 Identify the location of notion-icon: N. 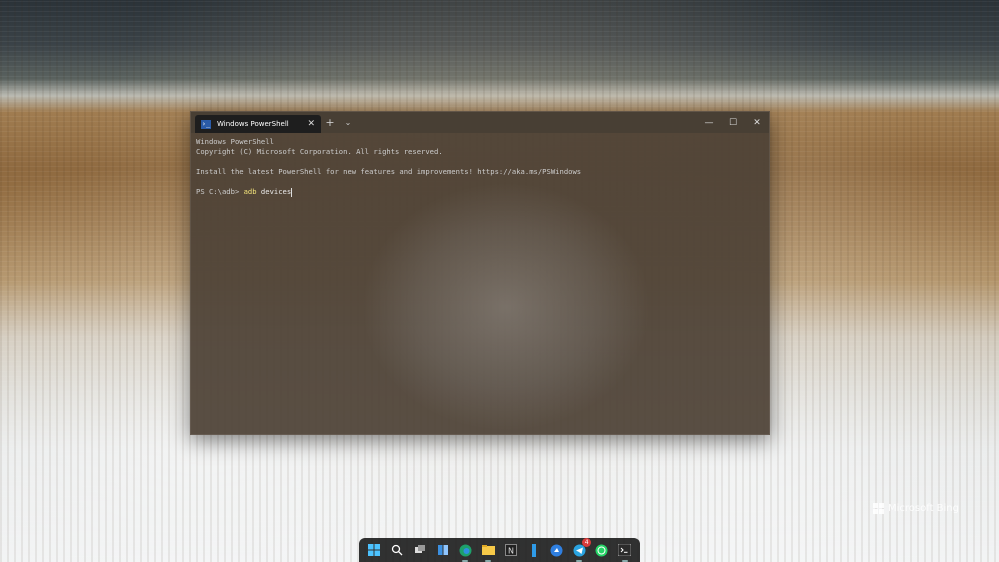
(511, 550).